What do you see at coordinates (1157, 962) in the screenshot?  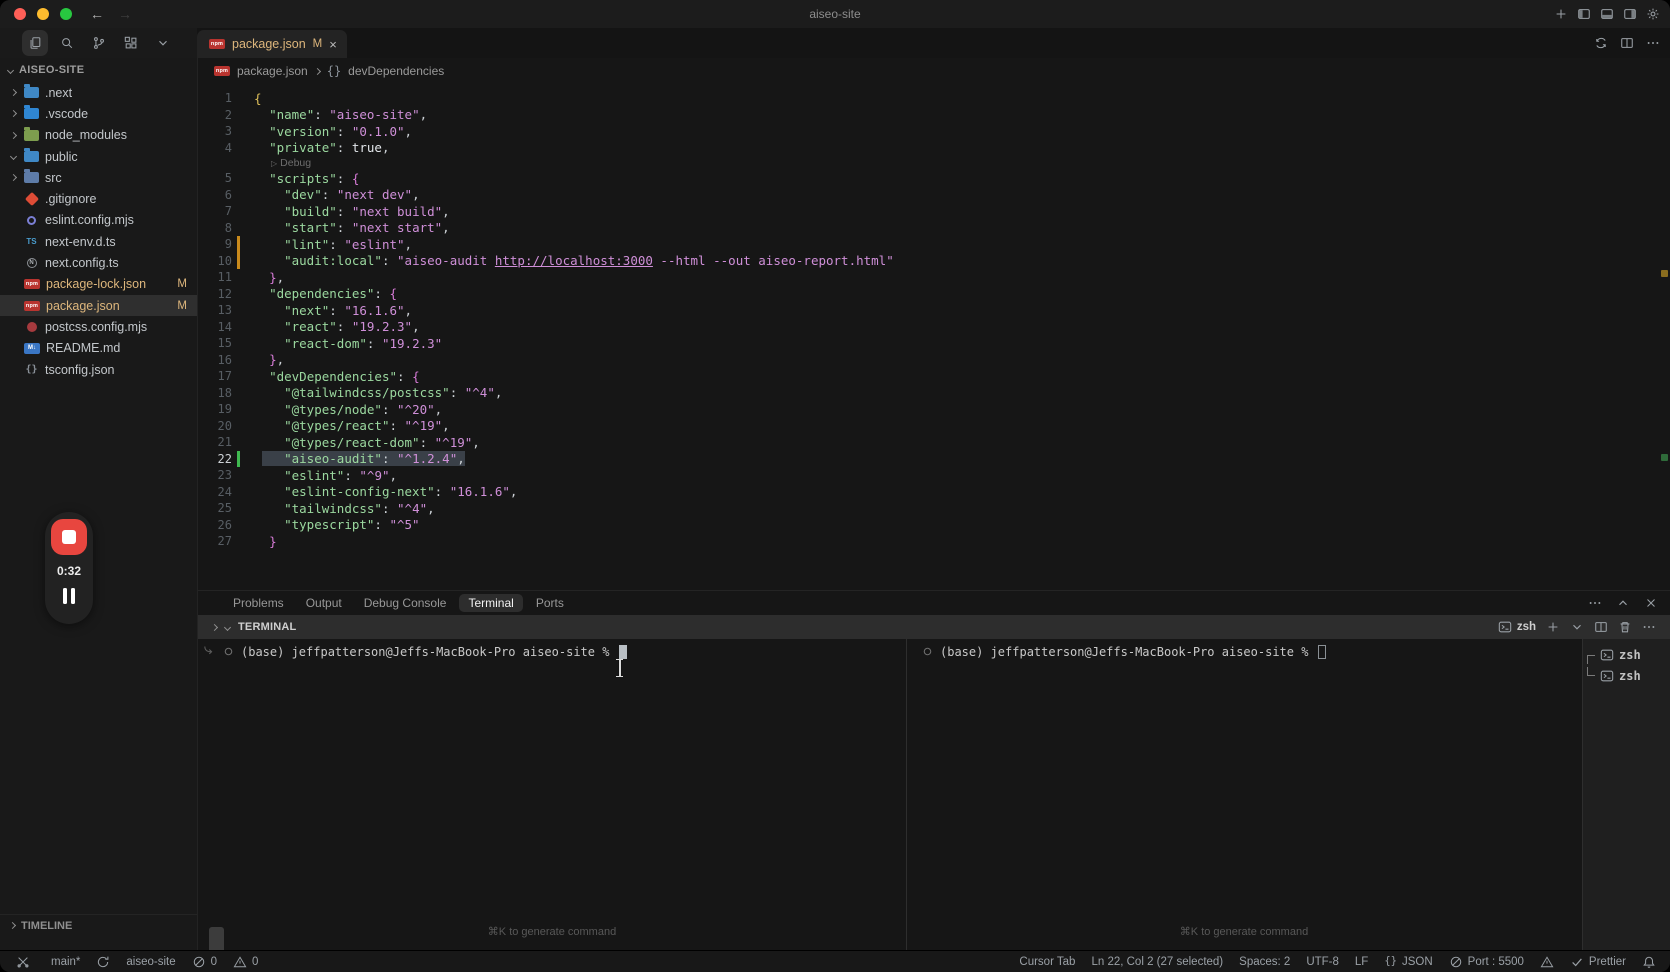 I see `status-ln-22-col-2-27-selected: Ln 22, Col 2 (27 selected)` at bounding box center [1157, 962].